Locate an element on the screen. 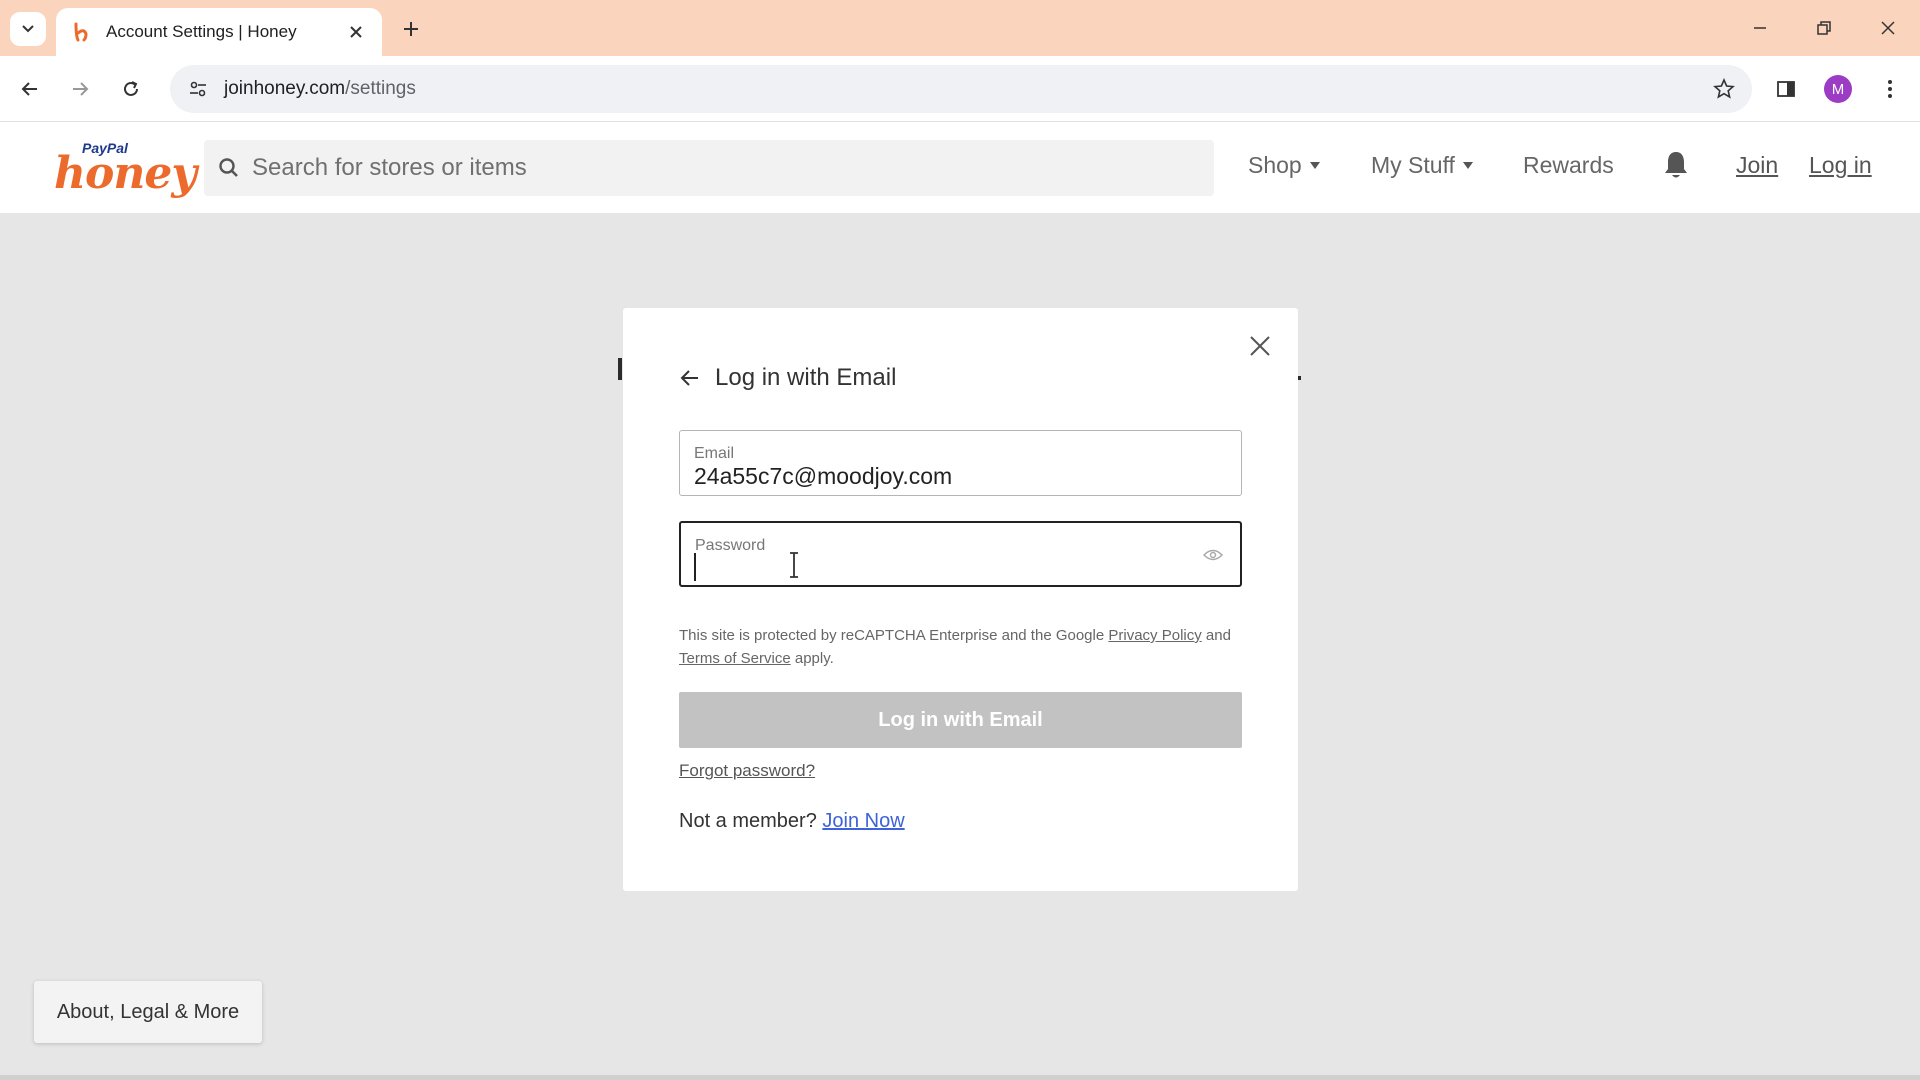 Image resolution: width=1920 pixels, height=1080 pixels. site-search-input is located at coordinates (702, 168).